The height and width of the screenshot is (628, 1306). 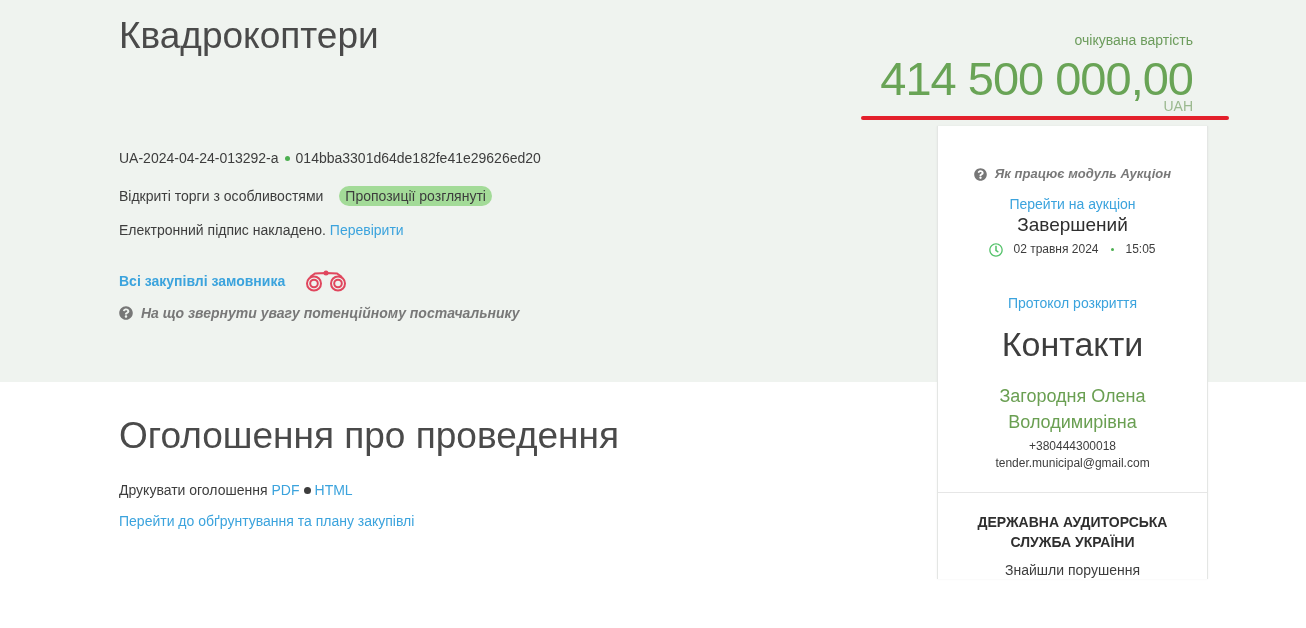 What do you see at coordinates (1072, 463) in the screenshot?
I see `contact-email: tender.municipal@gmail.com` at bounding box center [1072, 463].